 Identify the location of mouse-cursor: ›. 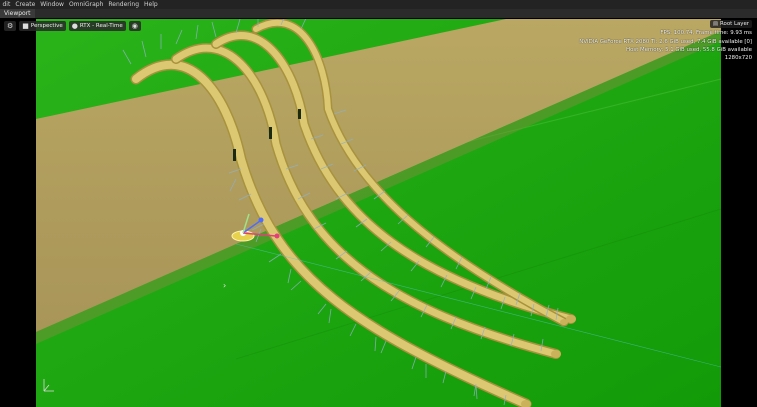
(225, 285).